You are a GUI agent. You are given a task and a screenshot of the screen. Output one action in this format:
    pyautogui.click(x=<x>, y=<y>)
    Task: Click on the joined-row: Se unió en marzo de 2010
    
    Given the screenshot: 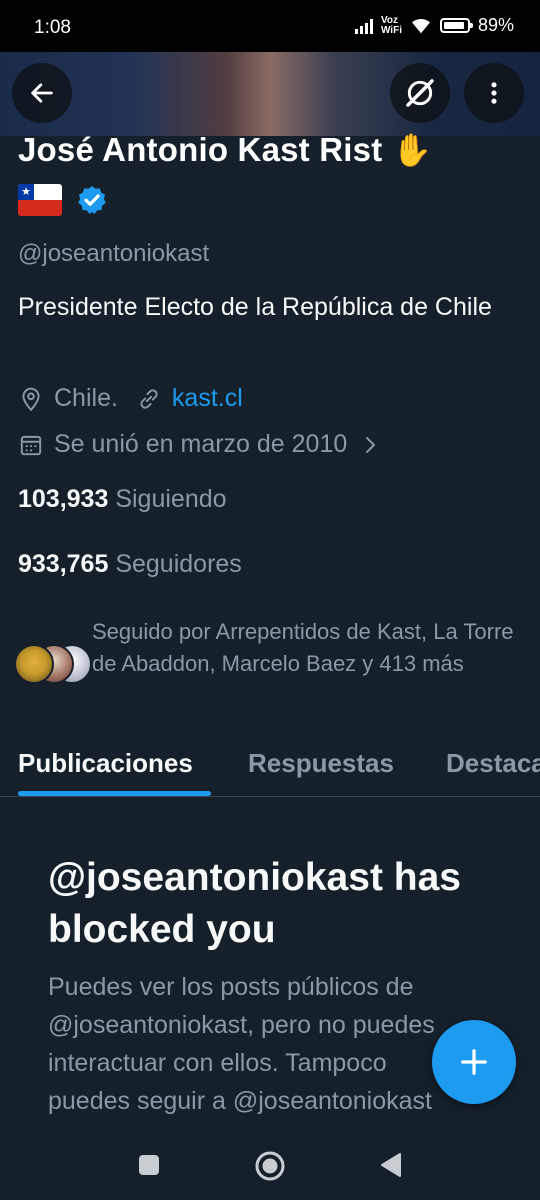 What is the action you would take?
    pyautogui.click(x=204, y=444)
    